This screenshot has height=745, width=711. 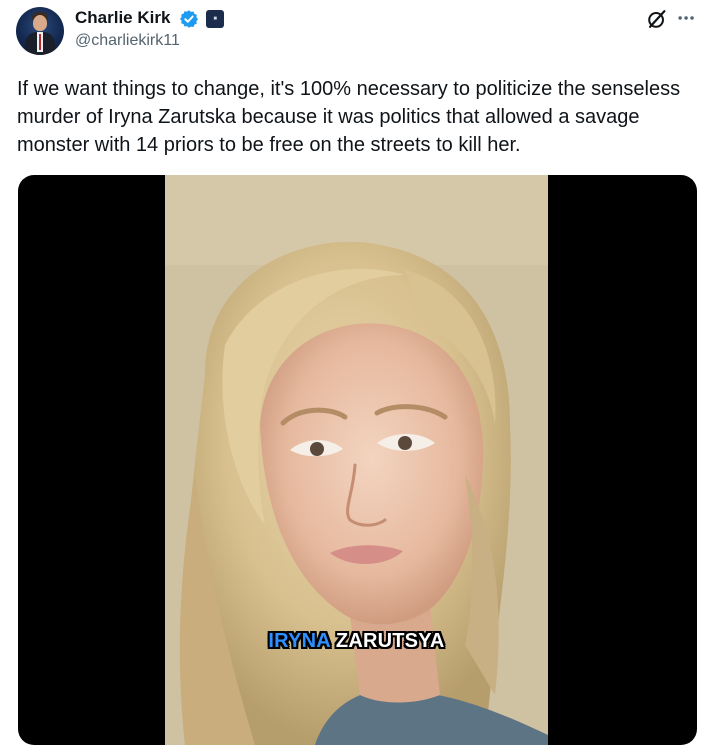 What do you see at coordinates (390, 641) in the screenshot?
I see `caption-second-word: ZARUTSYA` at bounding box center [390, 641].